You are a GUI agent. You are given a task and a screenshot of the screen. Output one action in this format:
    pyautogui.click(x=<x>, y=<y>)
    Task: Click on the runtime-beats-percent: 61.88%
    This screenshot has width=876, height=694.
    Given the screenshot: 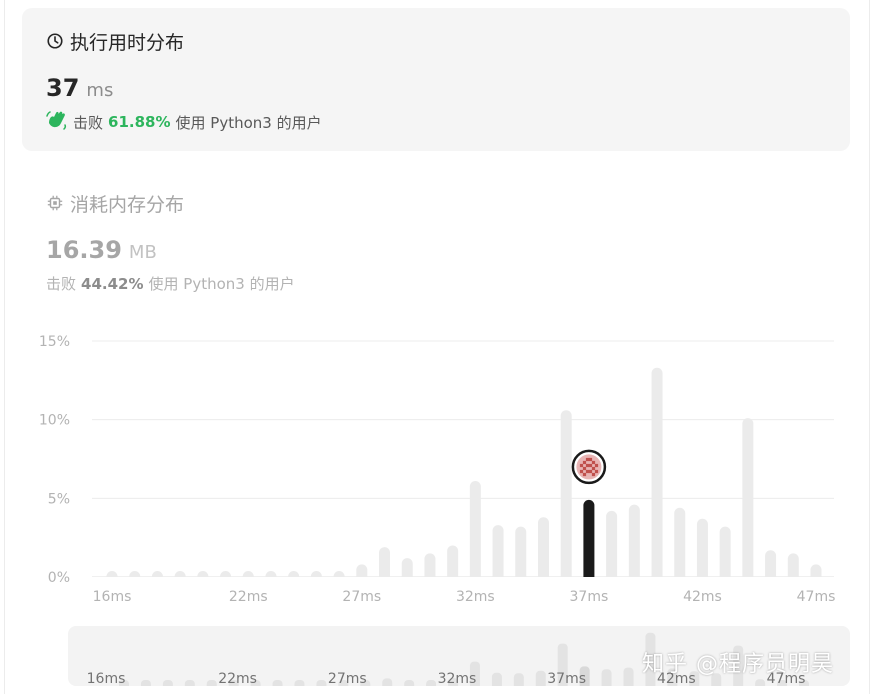 What is the action you would take?
    pyautogui.click(x=139, y=122)
    